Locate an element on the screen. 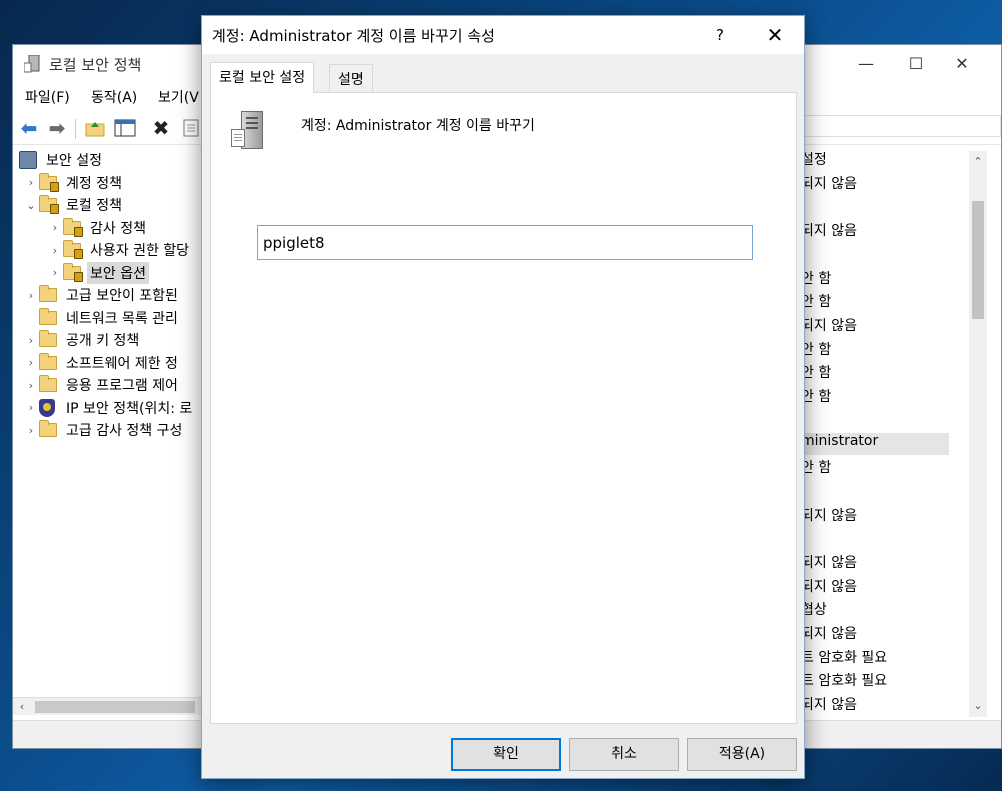  ok-button: 확인 is located at coordinates (506, 754).